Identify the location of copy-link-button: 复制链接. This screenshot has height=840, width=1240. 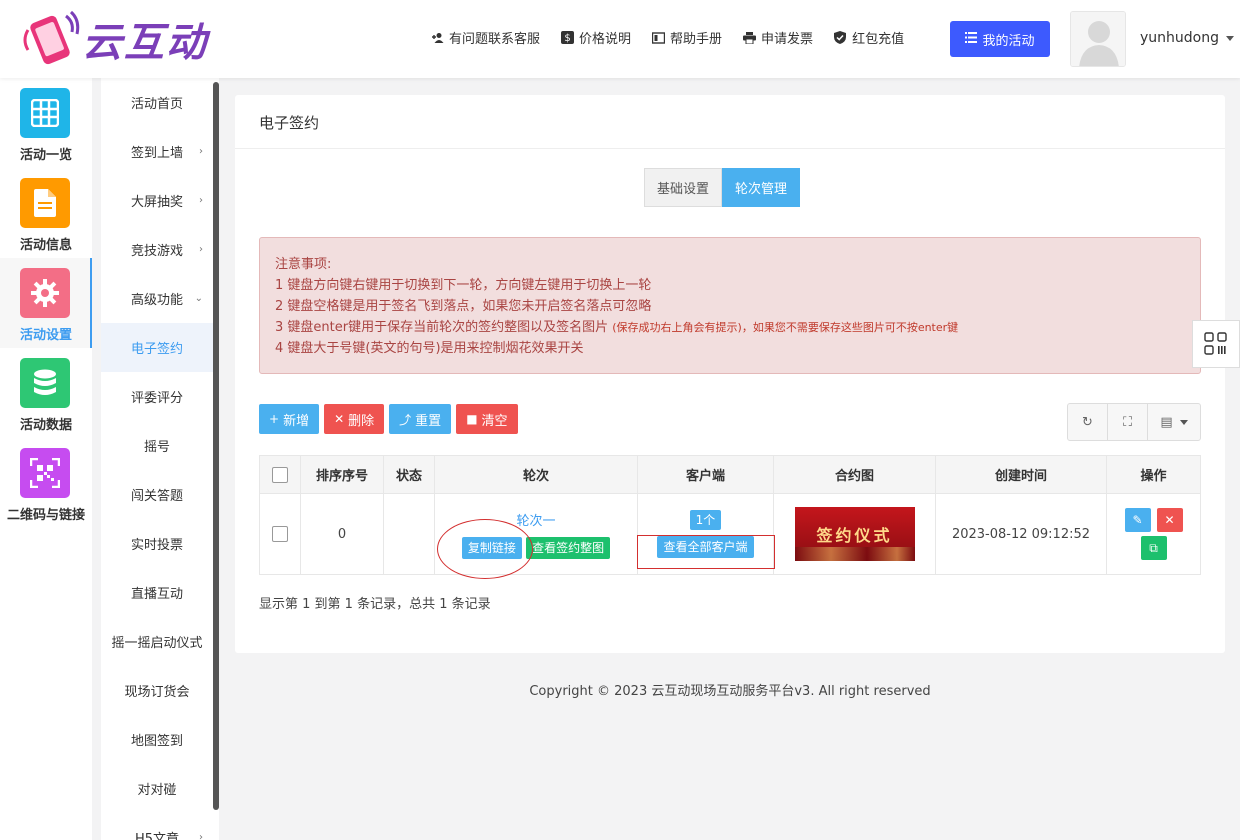
(491, 547).